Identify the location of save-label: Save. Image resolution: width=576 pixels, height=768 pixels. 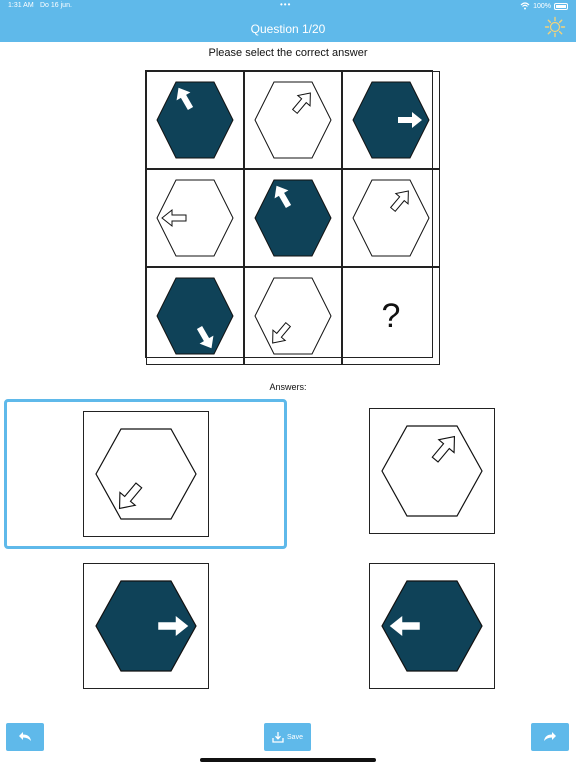
(295, 737).